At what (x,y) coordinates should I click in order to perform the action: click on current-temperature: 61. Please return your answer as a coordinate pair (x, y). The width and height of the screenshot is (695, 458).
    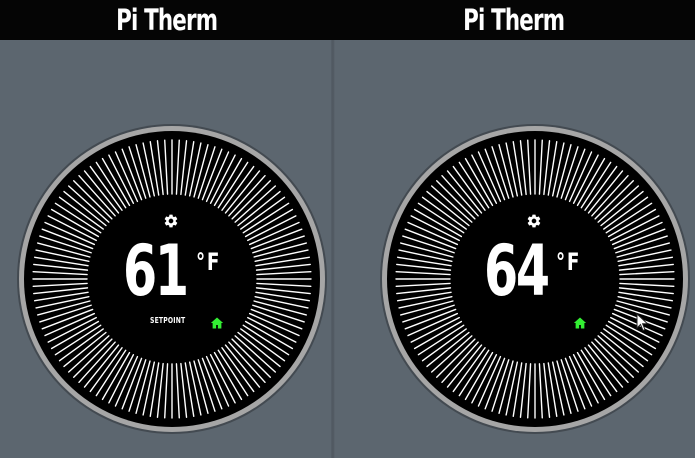
    Looking at the image, I should click on (156, 271).